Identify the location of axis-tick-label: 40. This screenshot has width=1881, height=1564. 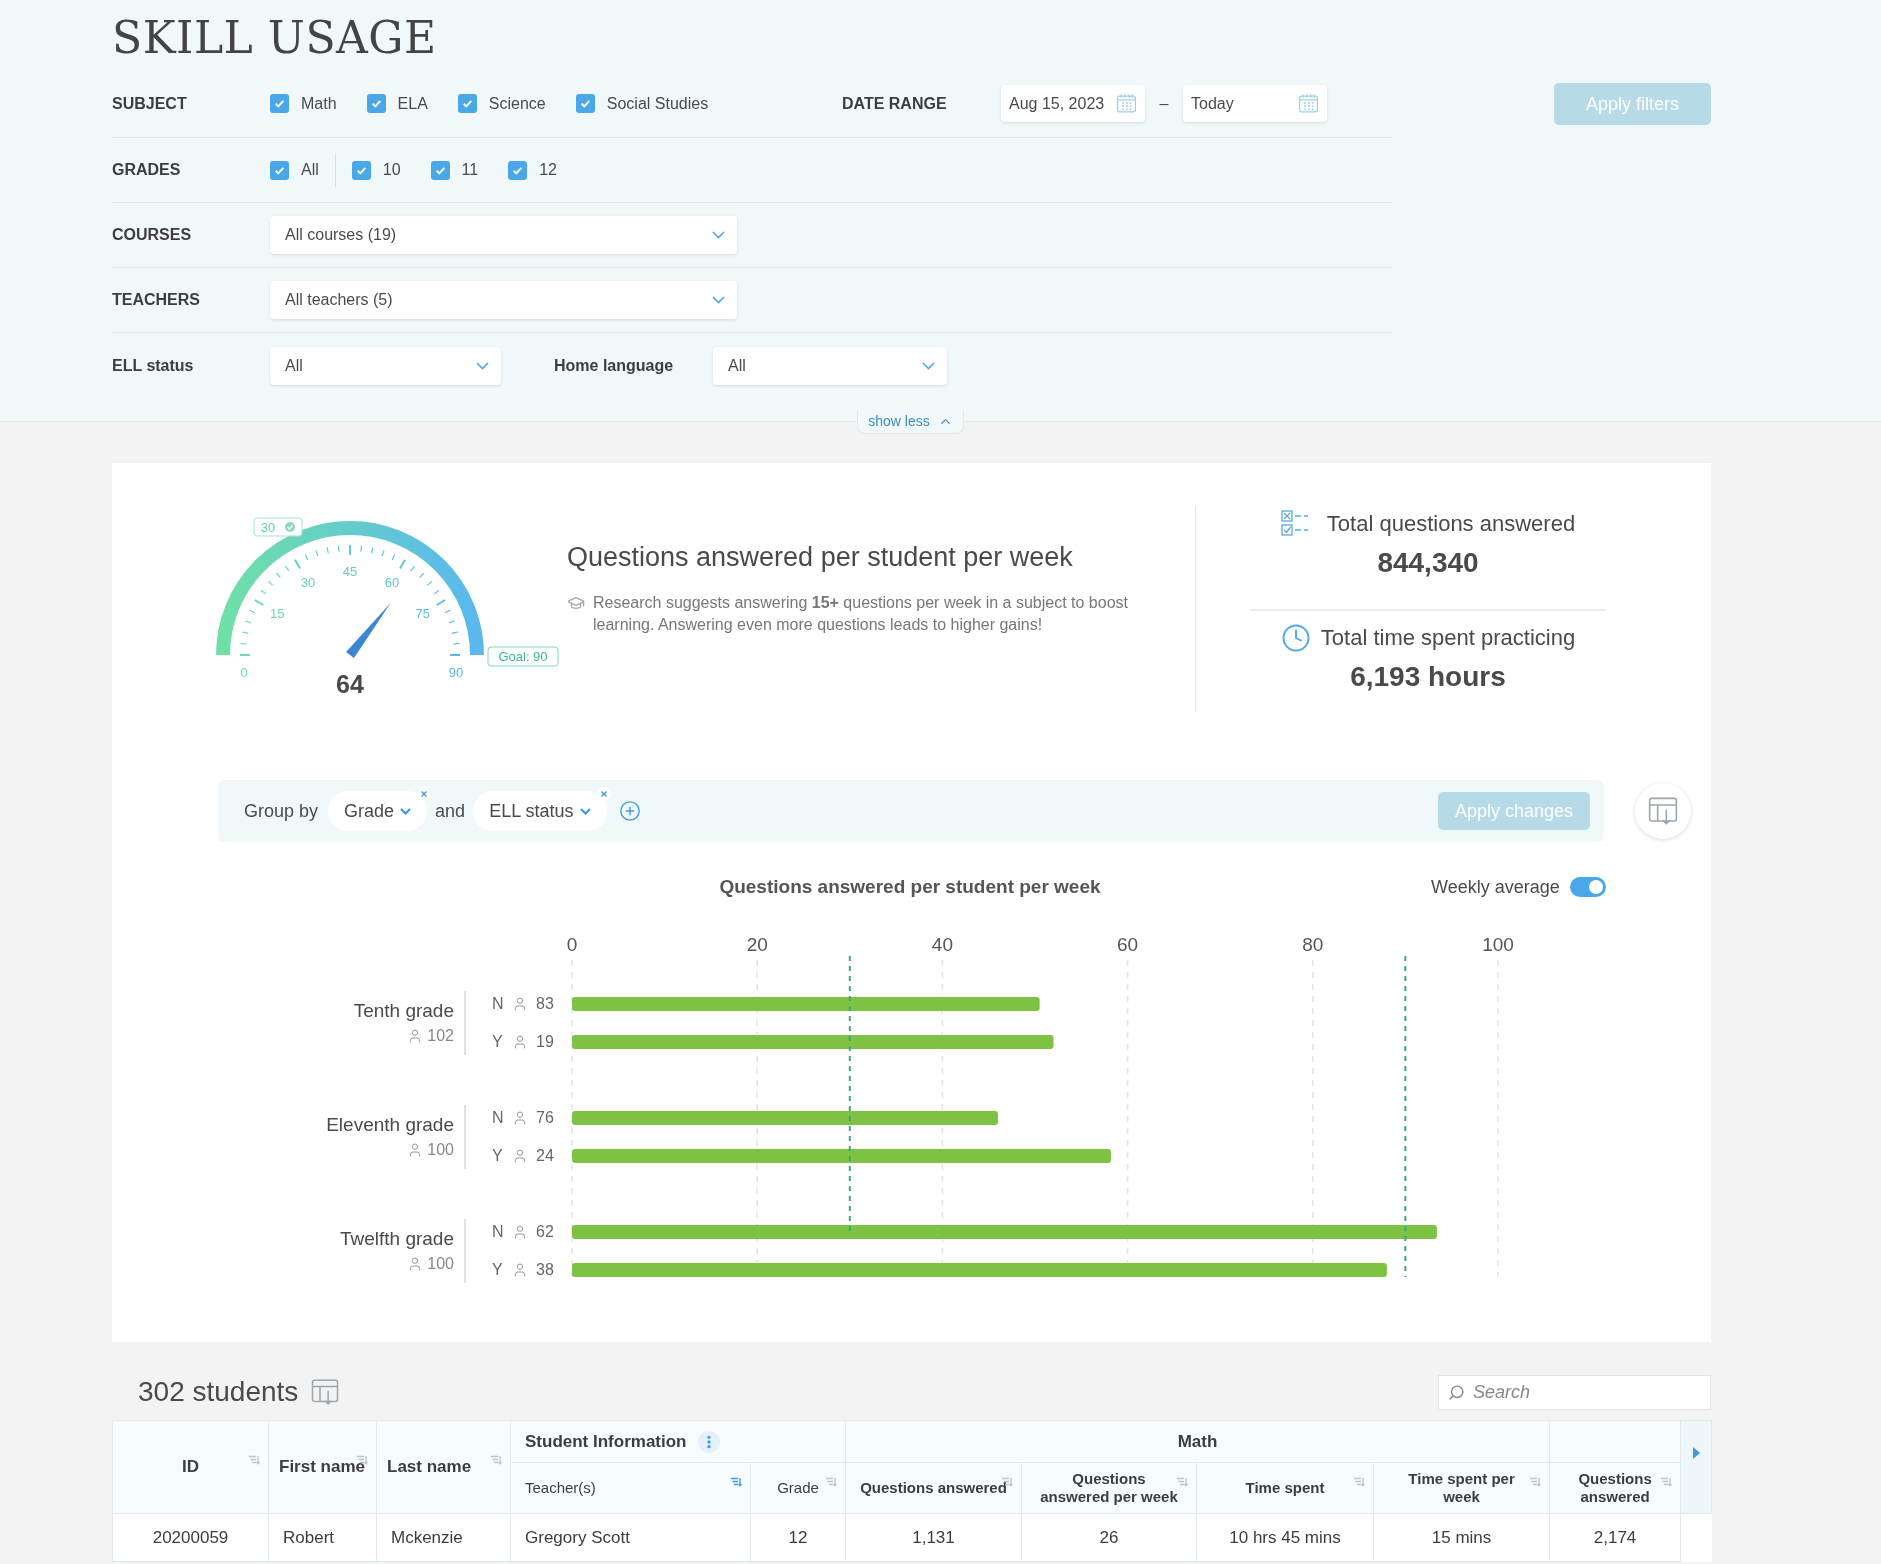
(942, 944).